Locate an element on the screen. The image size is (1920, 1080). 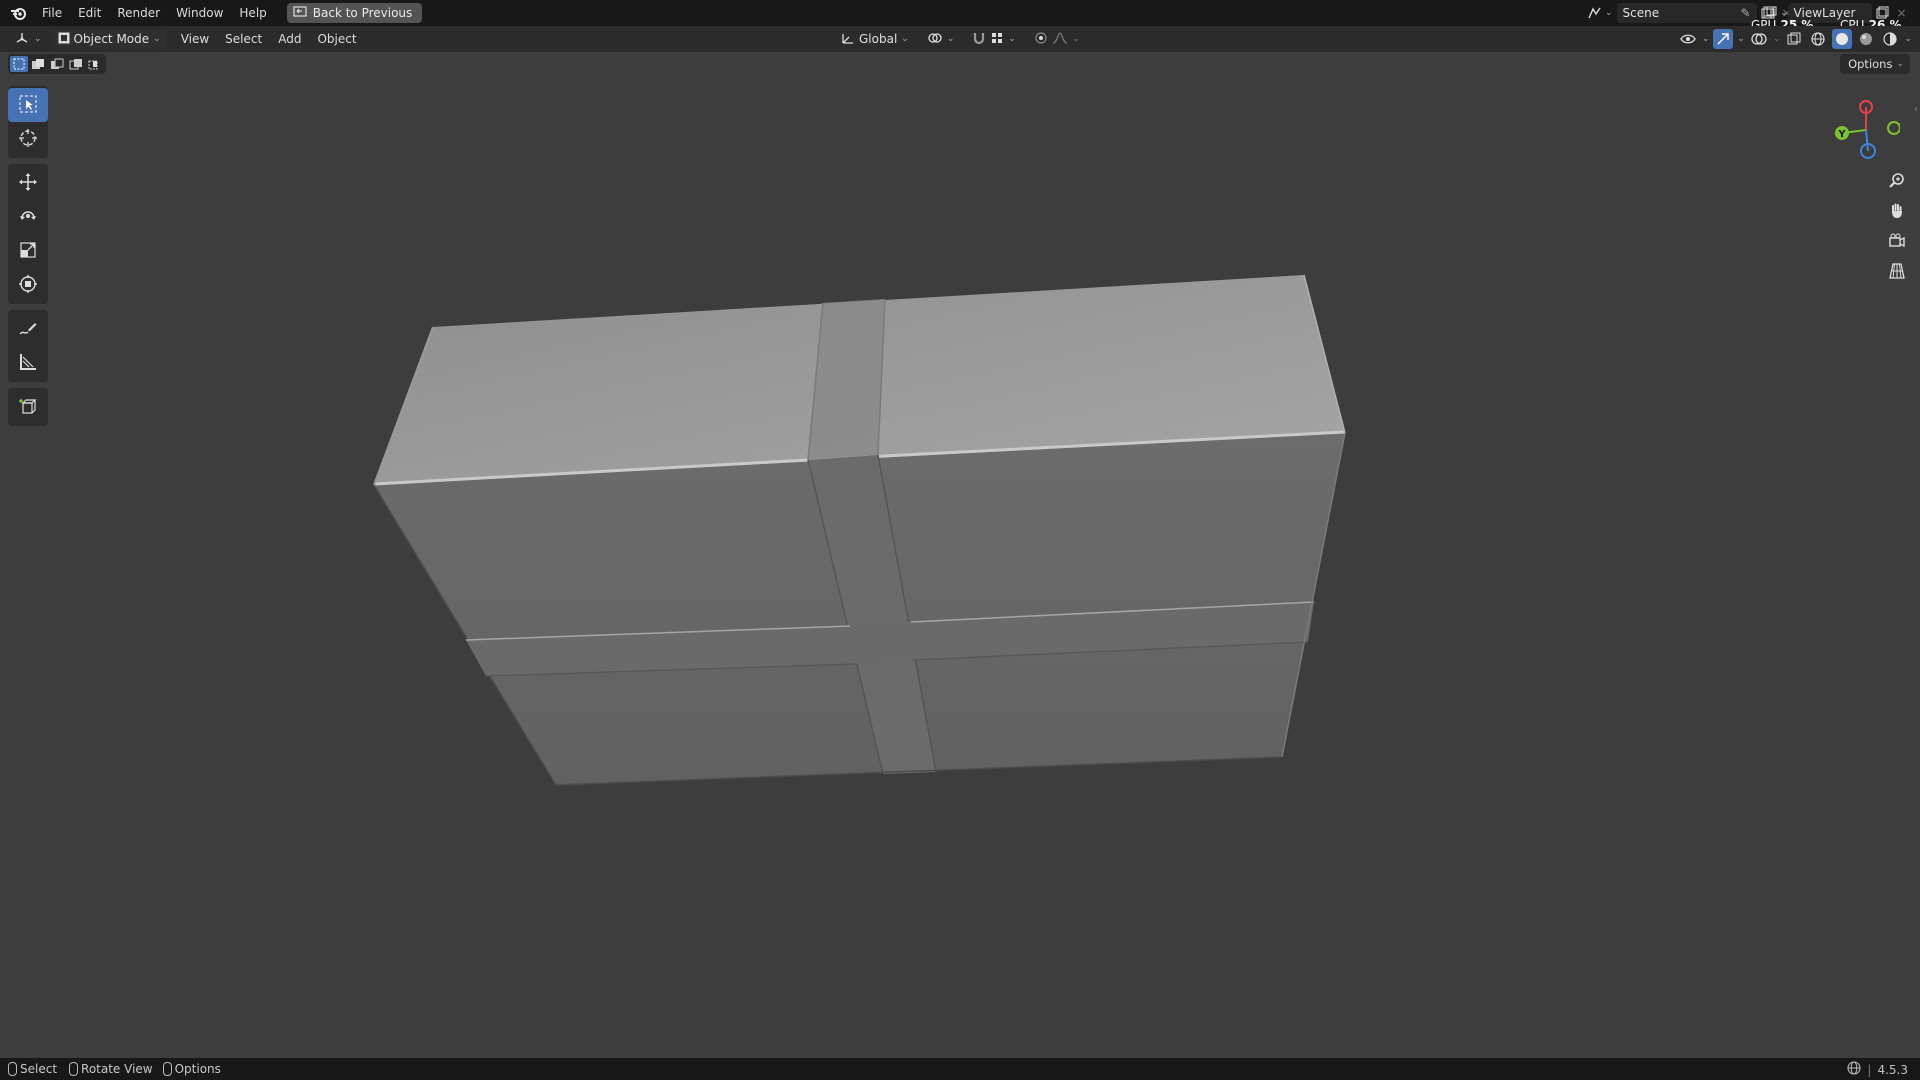
wireframe-shading-icon is located at coordinates (1818, 39).